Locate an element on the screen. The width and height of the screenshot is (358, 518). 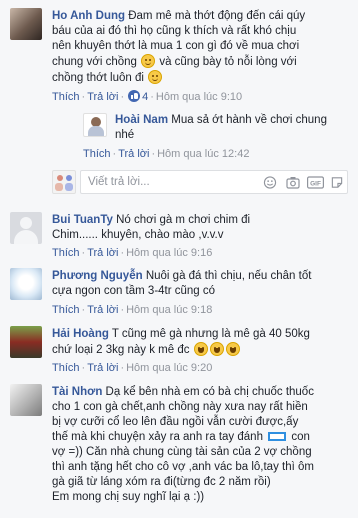
svg-text: GIF is located at coordinates (315, 184).